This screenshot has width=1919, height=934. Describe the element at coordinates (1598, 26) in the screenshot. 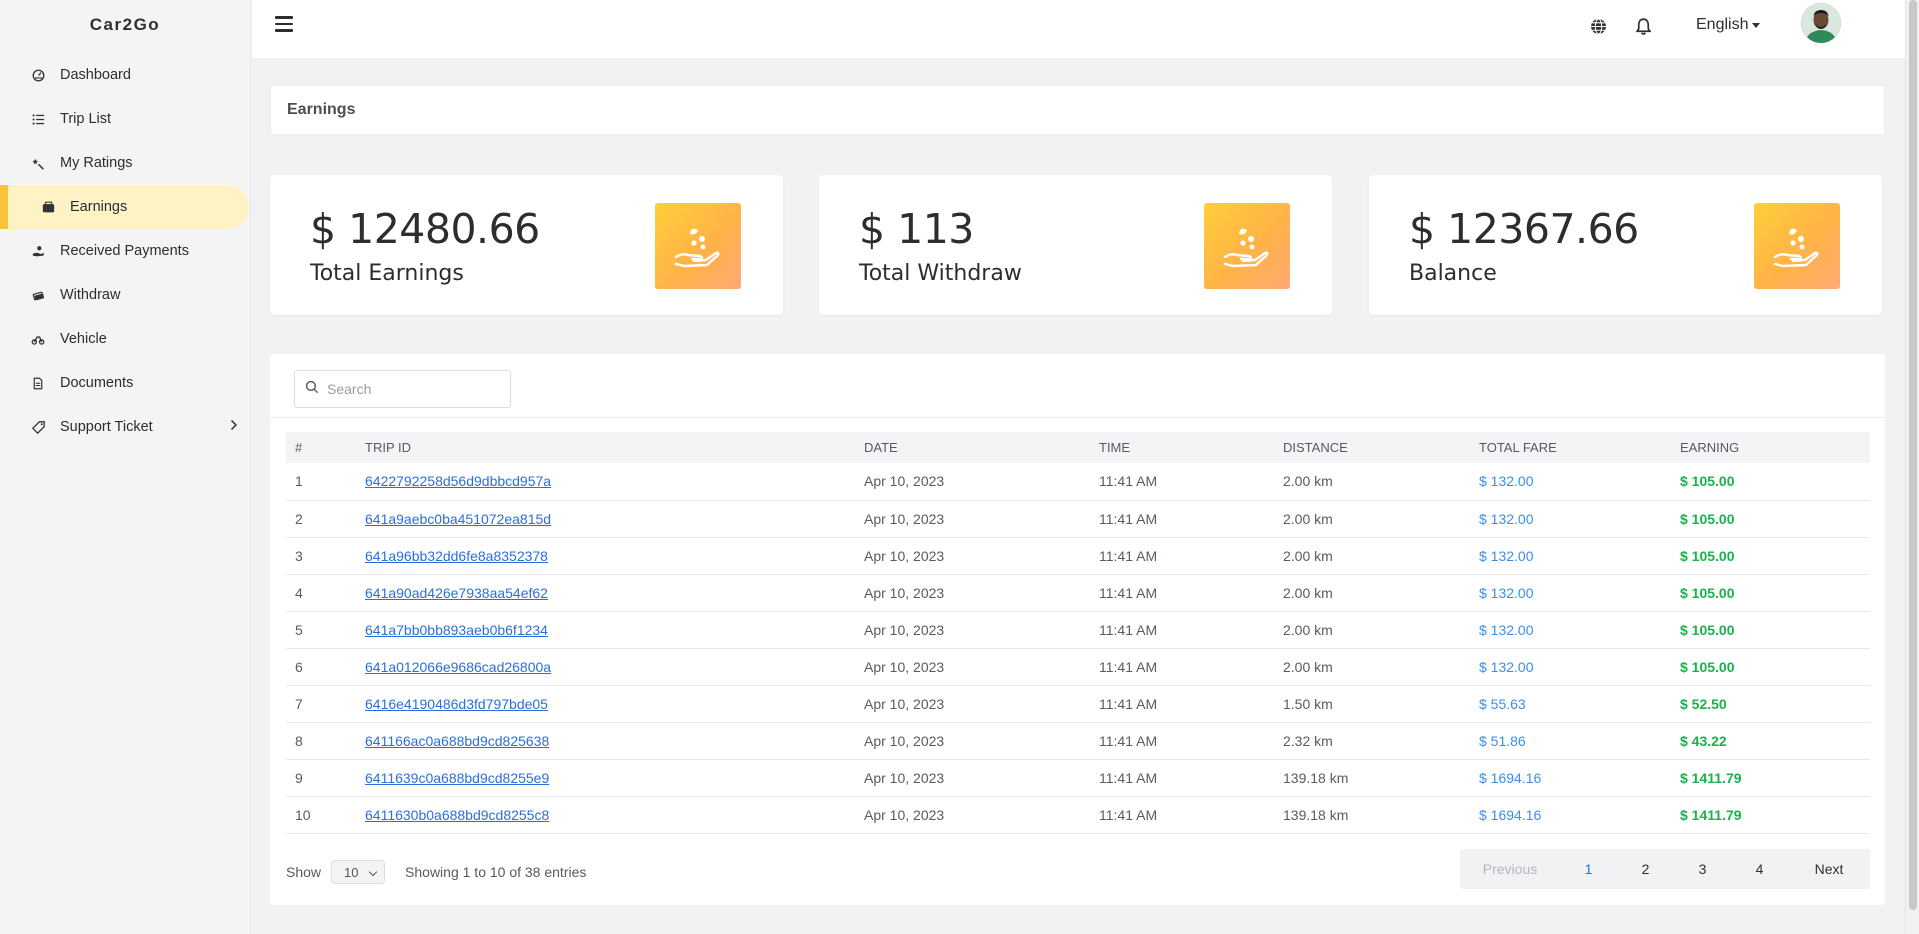

I see `globe-icon` at that location.